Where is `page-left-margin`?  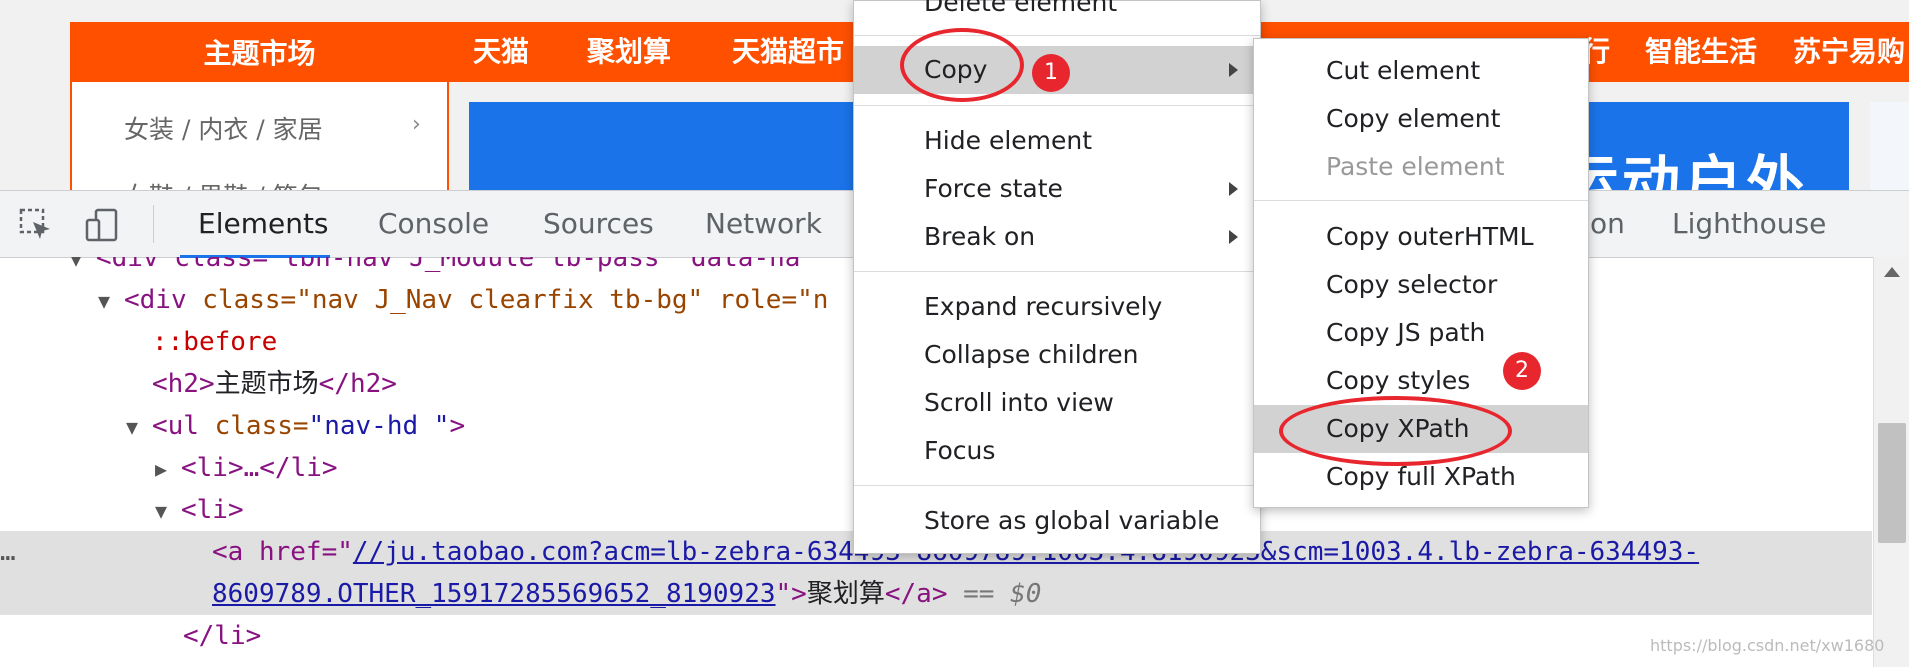
page-left-margin is located at coordinates (35, 95).